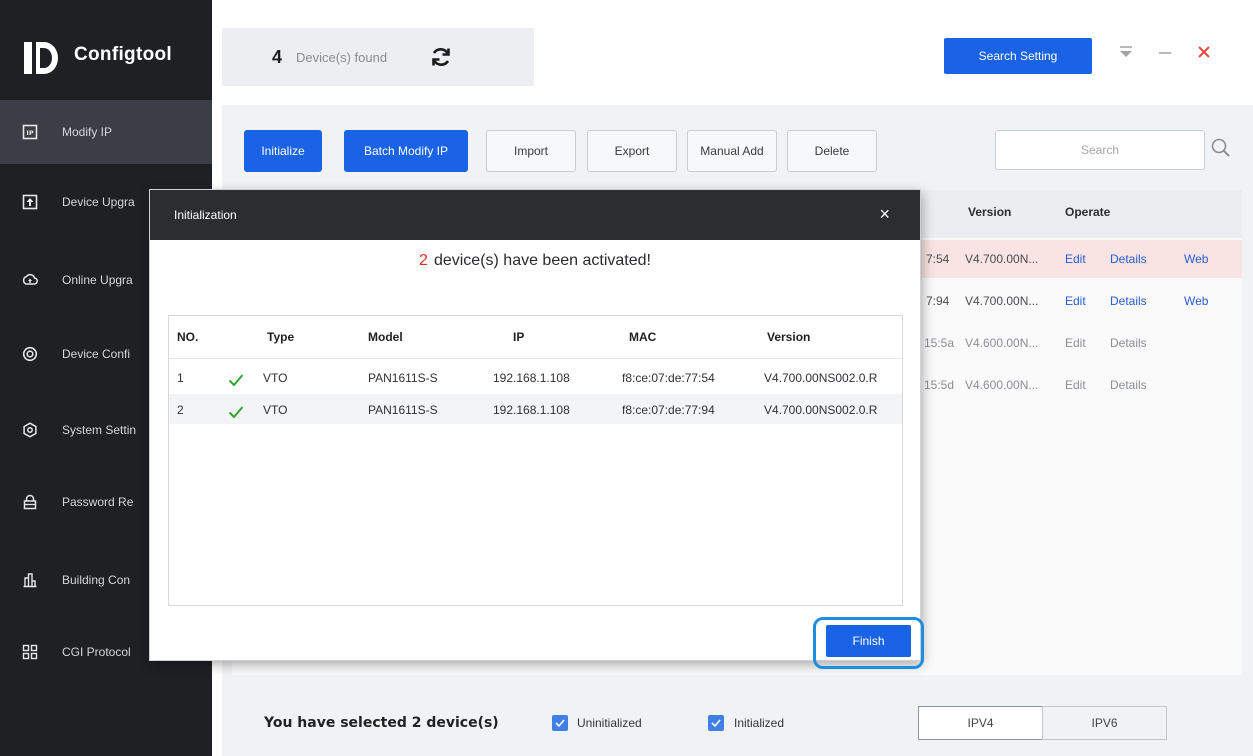 This screenshot has width=1253, height=756. I want to click on sidebar-item-label: CGI Protocol, so click(96, 652).